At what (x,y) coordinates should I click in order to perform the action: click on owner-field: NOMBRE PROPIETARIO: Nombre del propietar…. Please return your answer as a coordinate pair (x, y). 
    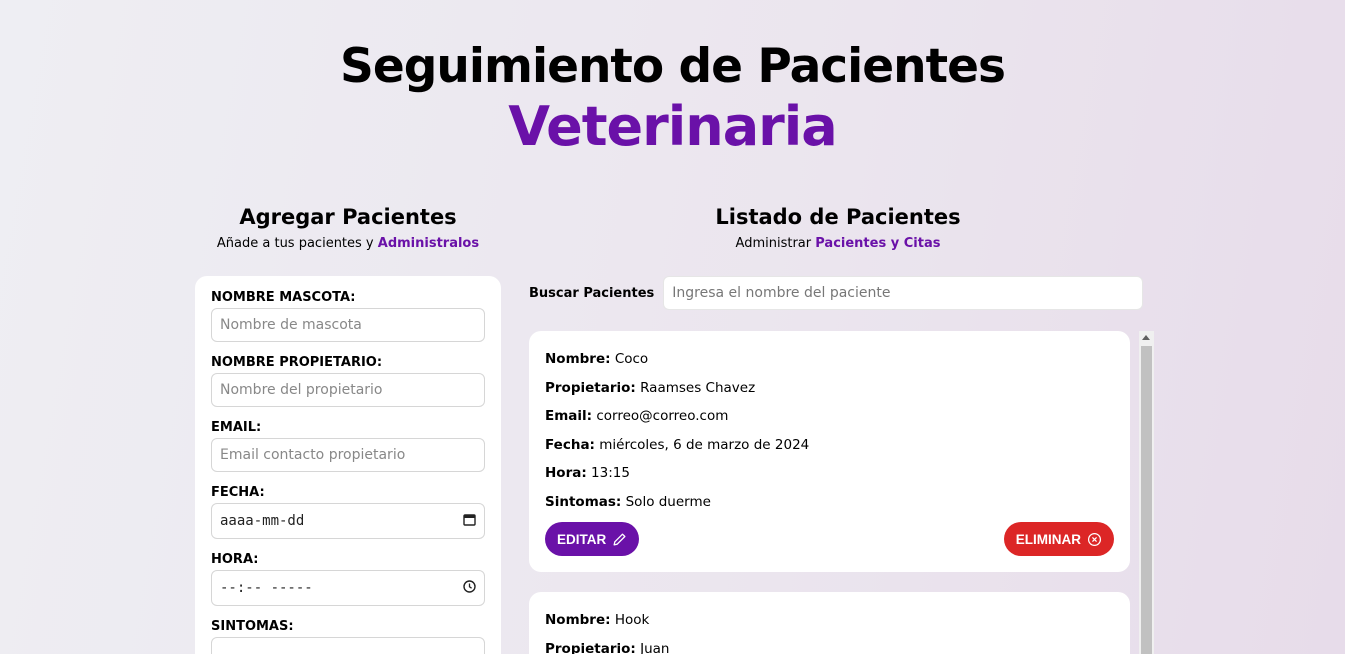
    Looking at the image, I should click on (348, 381).